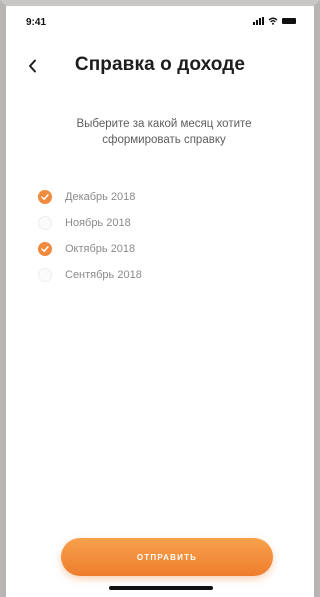  Describe the element at coordinates (160, 20) in the screenshot. I see `status-bar: 9:41` at that location.